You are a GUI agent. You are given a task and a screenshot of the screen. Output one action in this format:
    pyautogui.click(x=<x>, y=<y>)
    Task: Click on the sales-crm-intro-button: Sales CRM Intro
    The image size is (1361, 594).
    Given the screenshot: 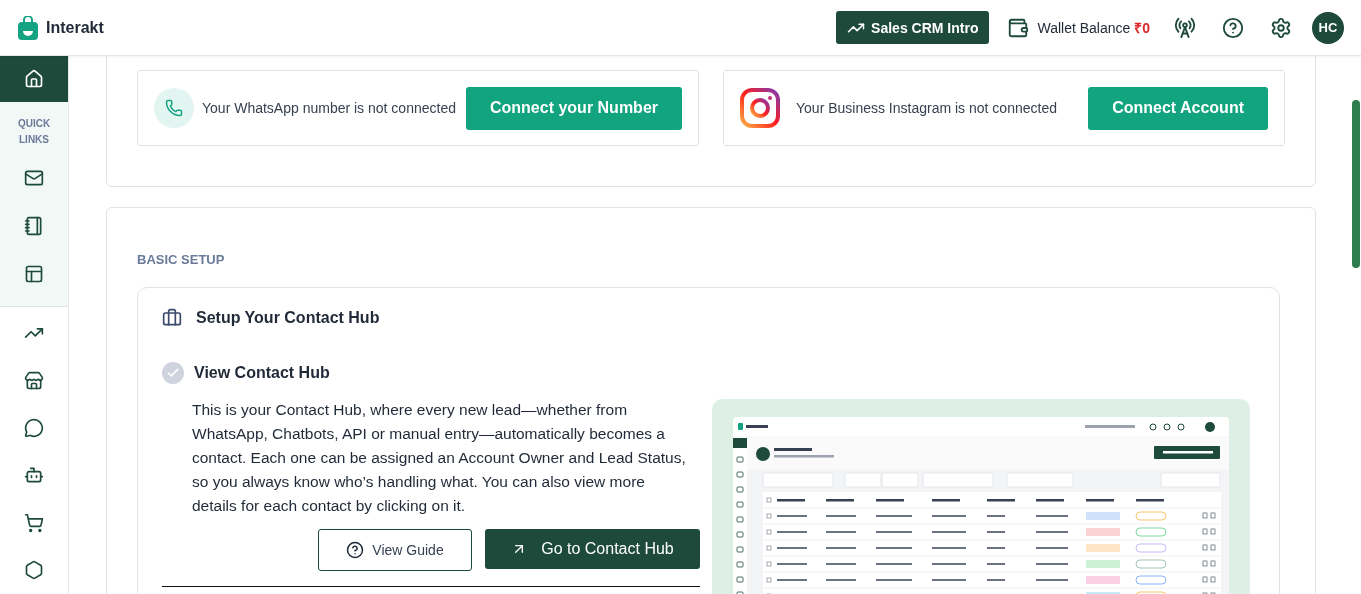 What is the action you would take?
    pyautogui.click(x=913, y=27)
    